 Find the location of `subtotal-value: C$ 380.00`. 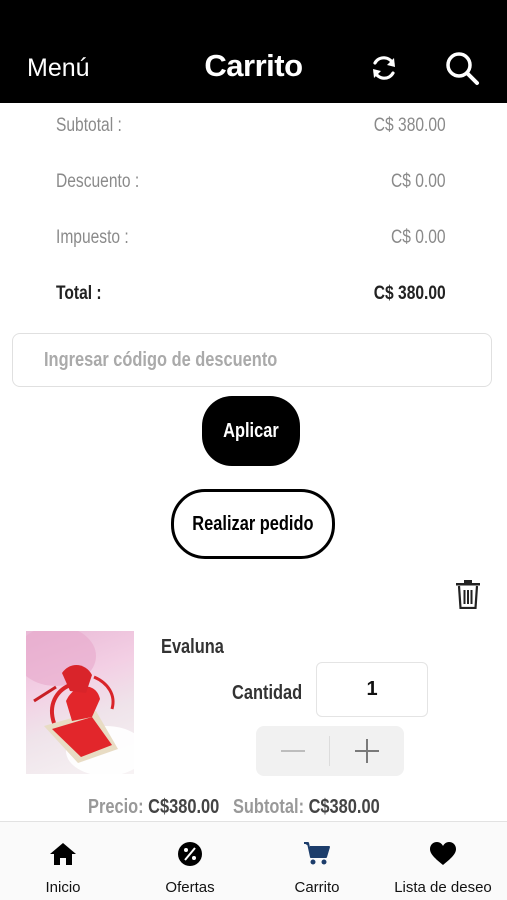

subtotal-value: C$ 380.00 is located at coordinates (410, 125).